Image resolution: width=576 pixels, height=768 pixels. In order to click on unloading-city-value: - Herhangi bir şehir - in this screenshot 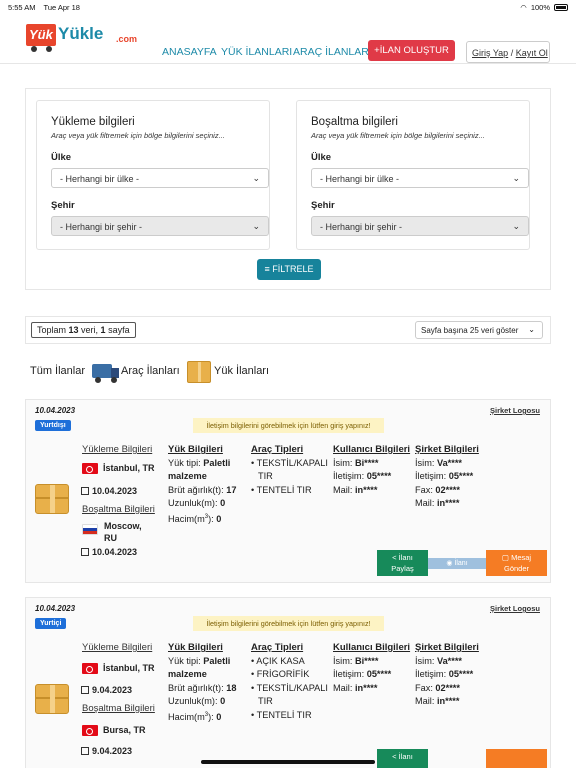, I will do `click(361, 227)`.